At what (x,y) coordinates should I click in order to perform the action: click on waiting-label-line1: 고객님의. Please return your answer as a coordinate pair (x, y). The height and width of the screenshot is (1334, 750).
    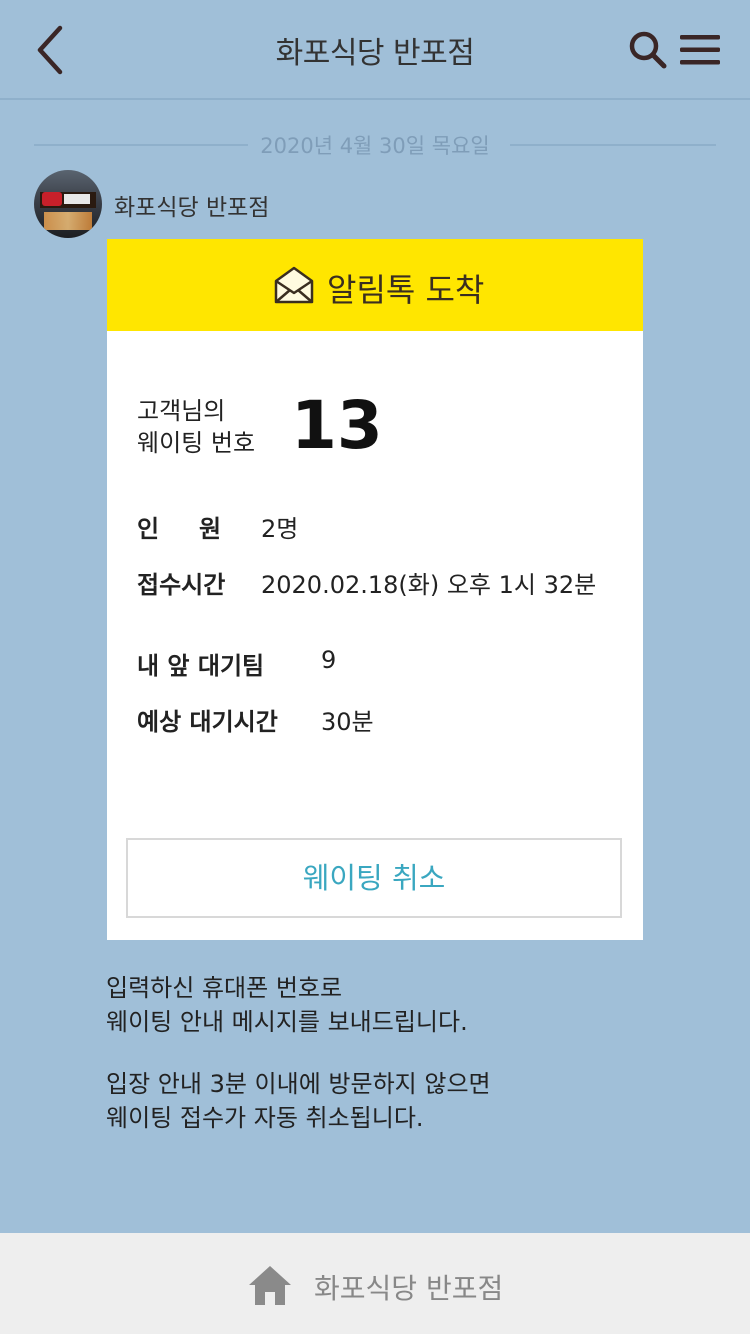
    Looking at the image, I should click on (181, 411).